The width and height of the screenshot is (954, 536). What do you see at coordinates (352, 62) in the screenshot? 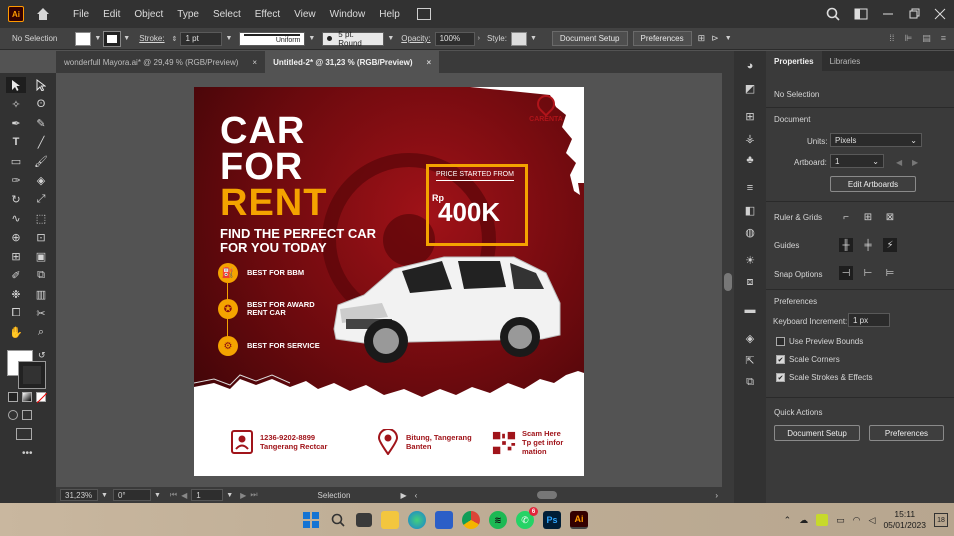
I see `tab-untitled-2: Untitled-2* @ 31,23 % (RGB/Preview) ×` at bounding box center [352, 62].